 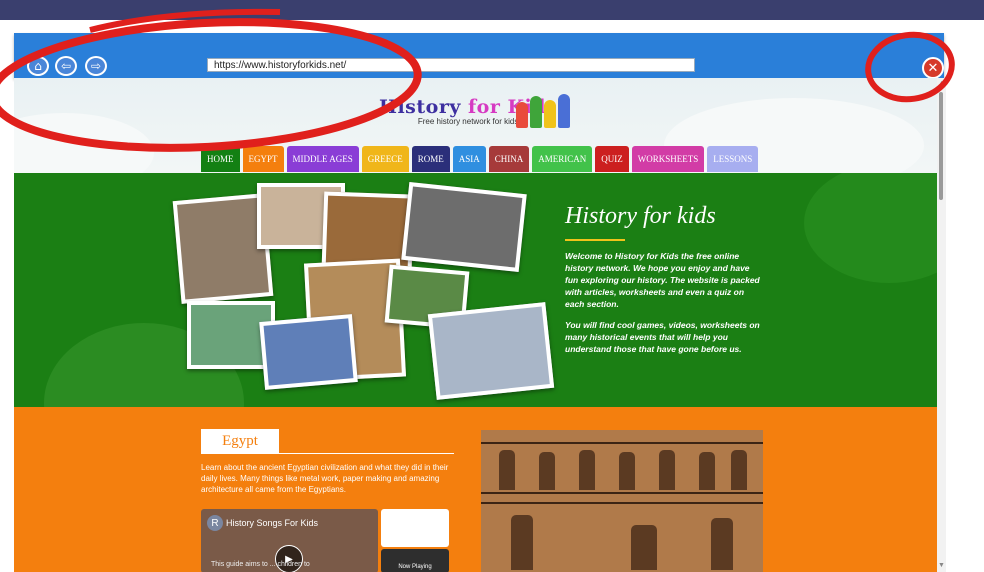 What do you see at coordinates (451, 65) in the screenshot?
I see `url-bar: https://www.historyforkids.net/` at bounding box center [451, 65].